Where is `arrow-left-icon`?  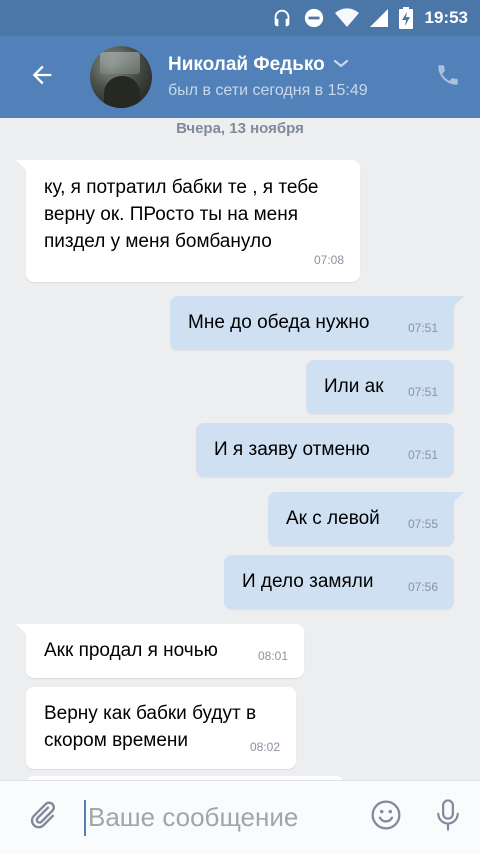 arrow-left-icon is located at coordinates (42, 77).